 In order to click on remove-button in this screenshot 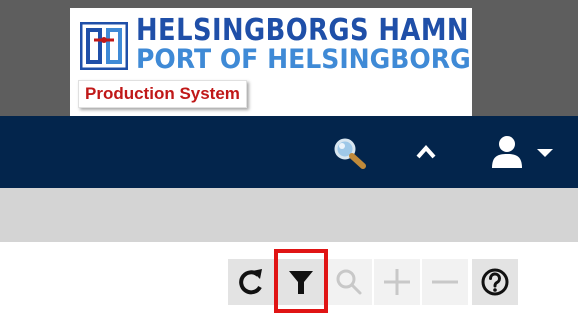, I will do `click(445, 282)`.